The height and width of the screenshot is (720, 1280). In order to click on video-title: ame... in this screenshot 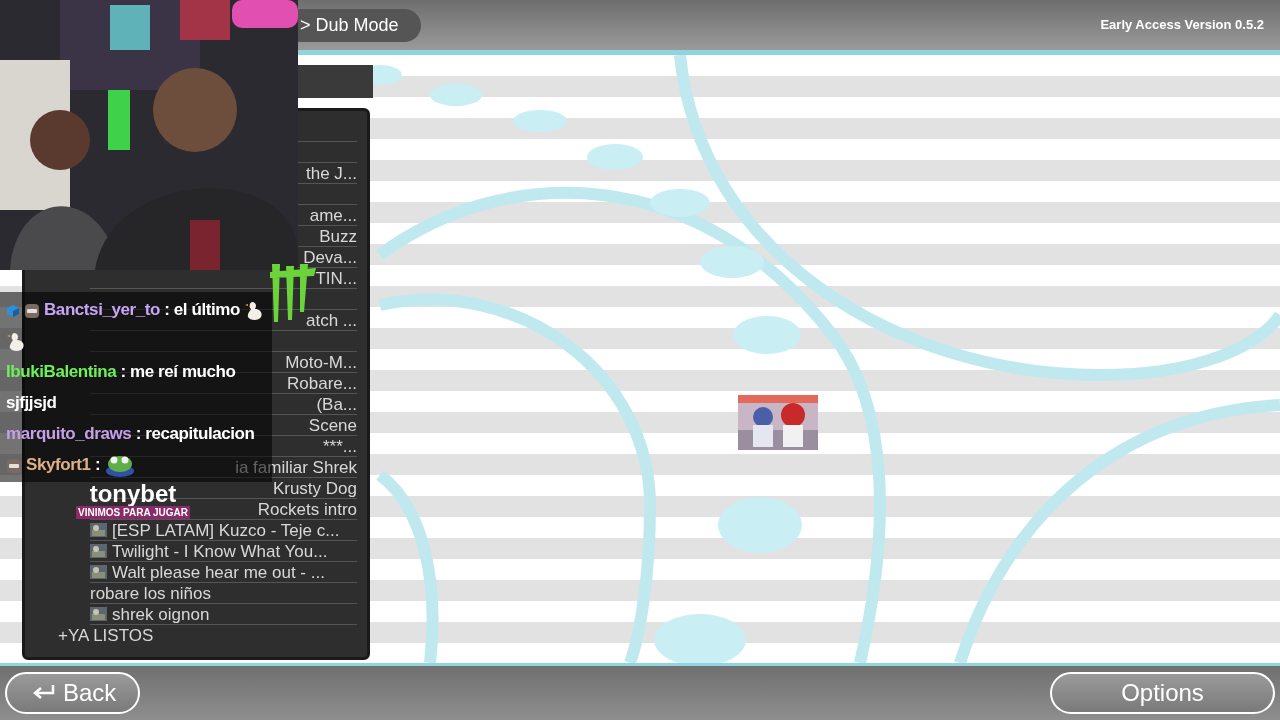, I will do `click(333, 215)`.